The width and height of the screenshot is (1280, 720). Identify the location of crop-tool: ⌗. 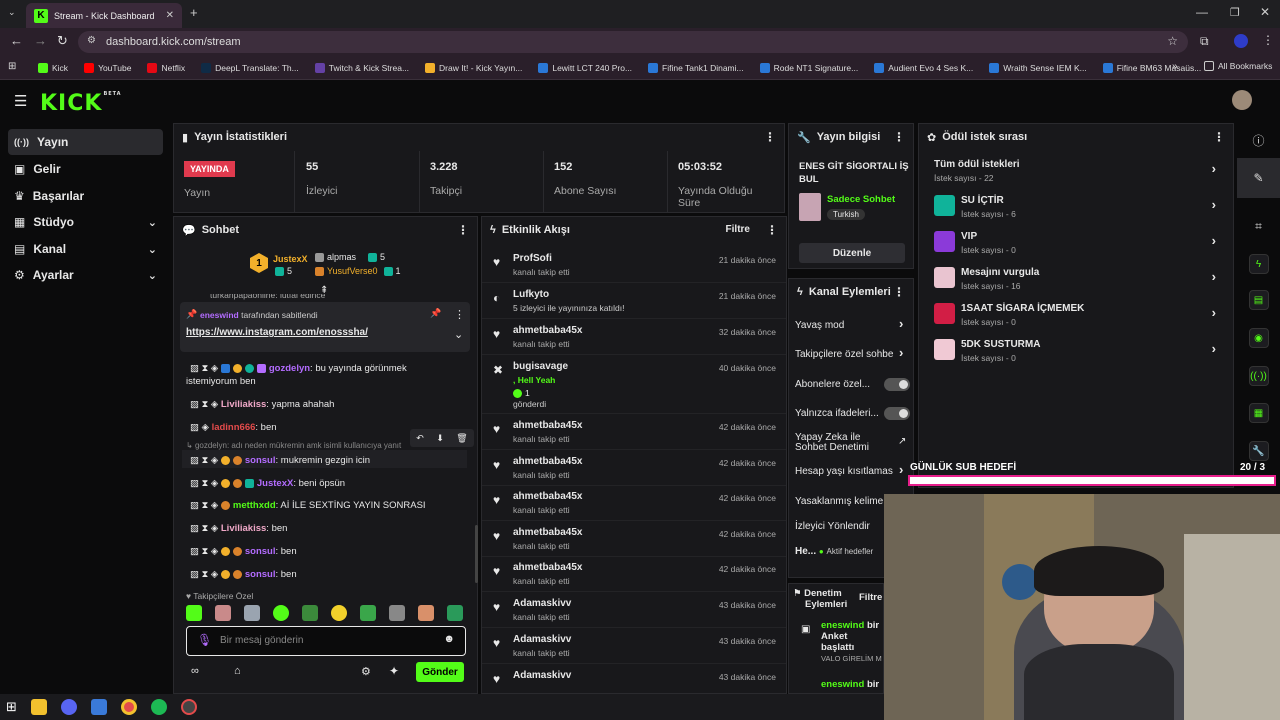
(1258, 226).